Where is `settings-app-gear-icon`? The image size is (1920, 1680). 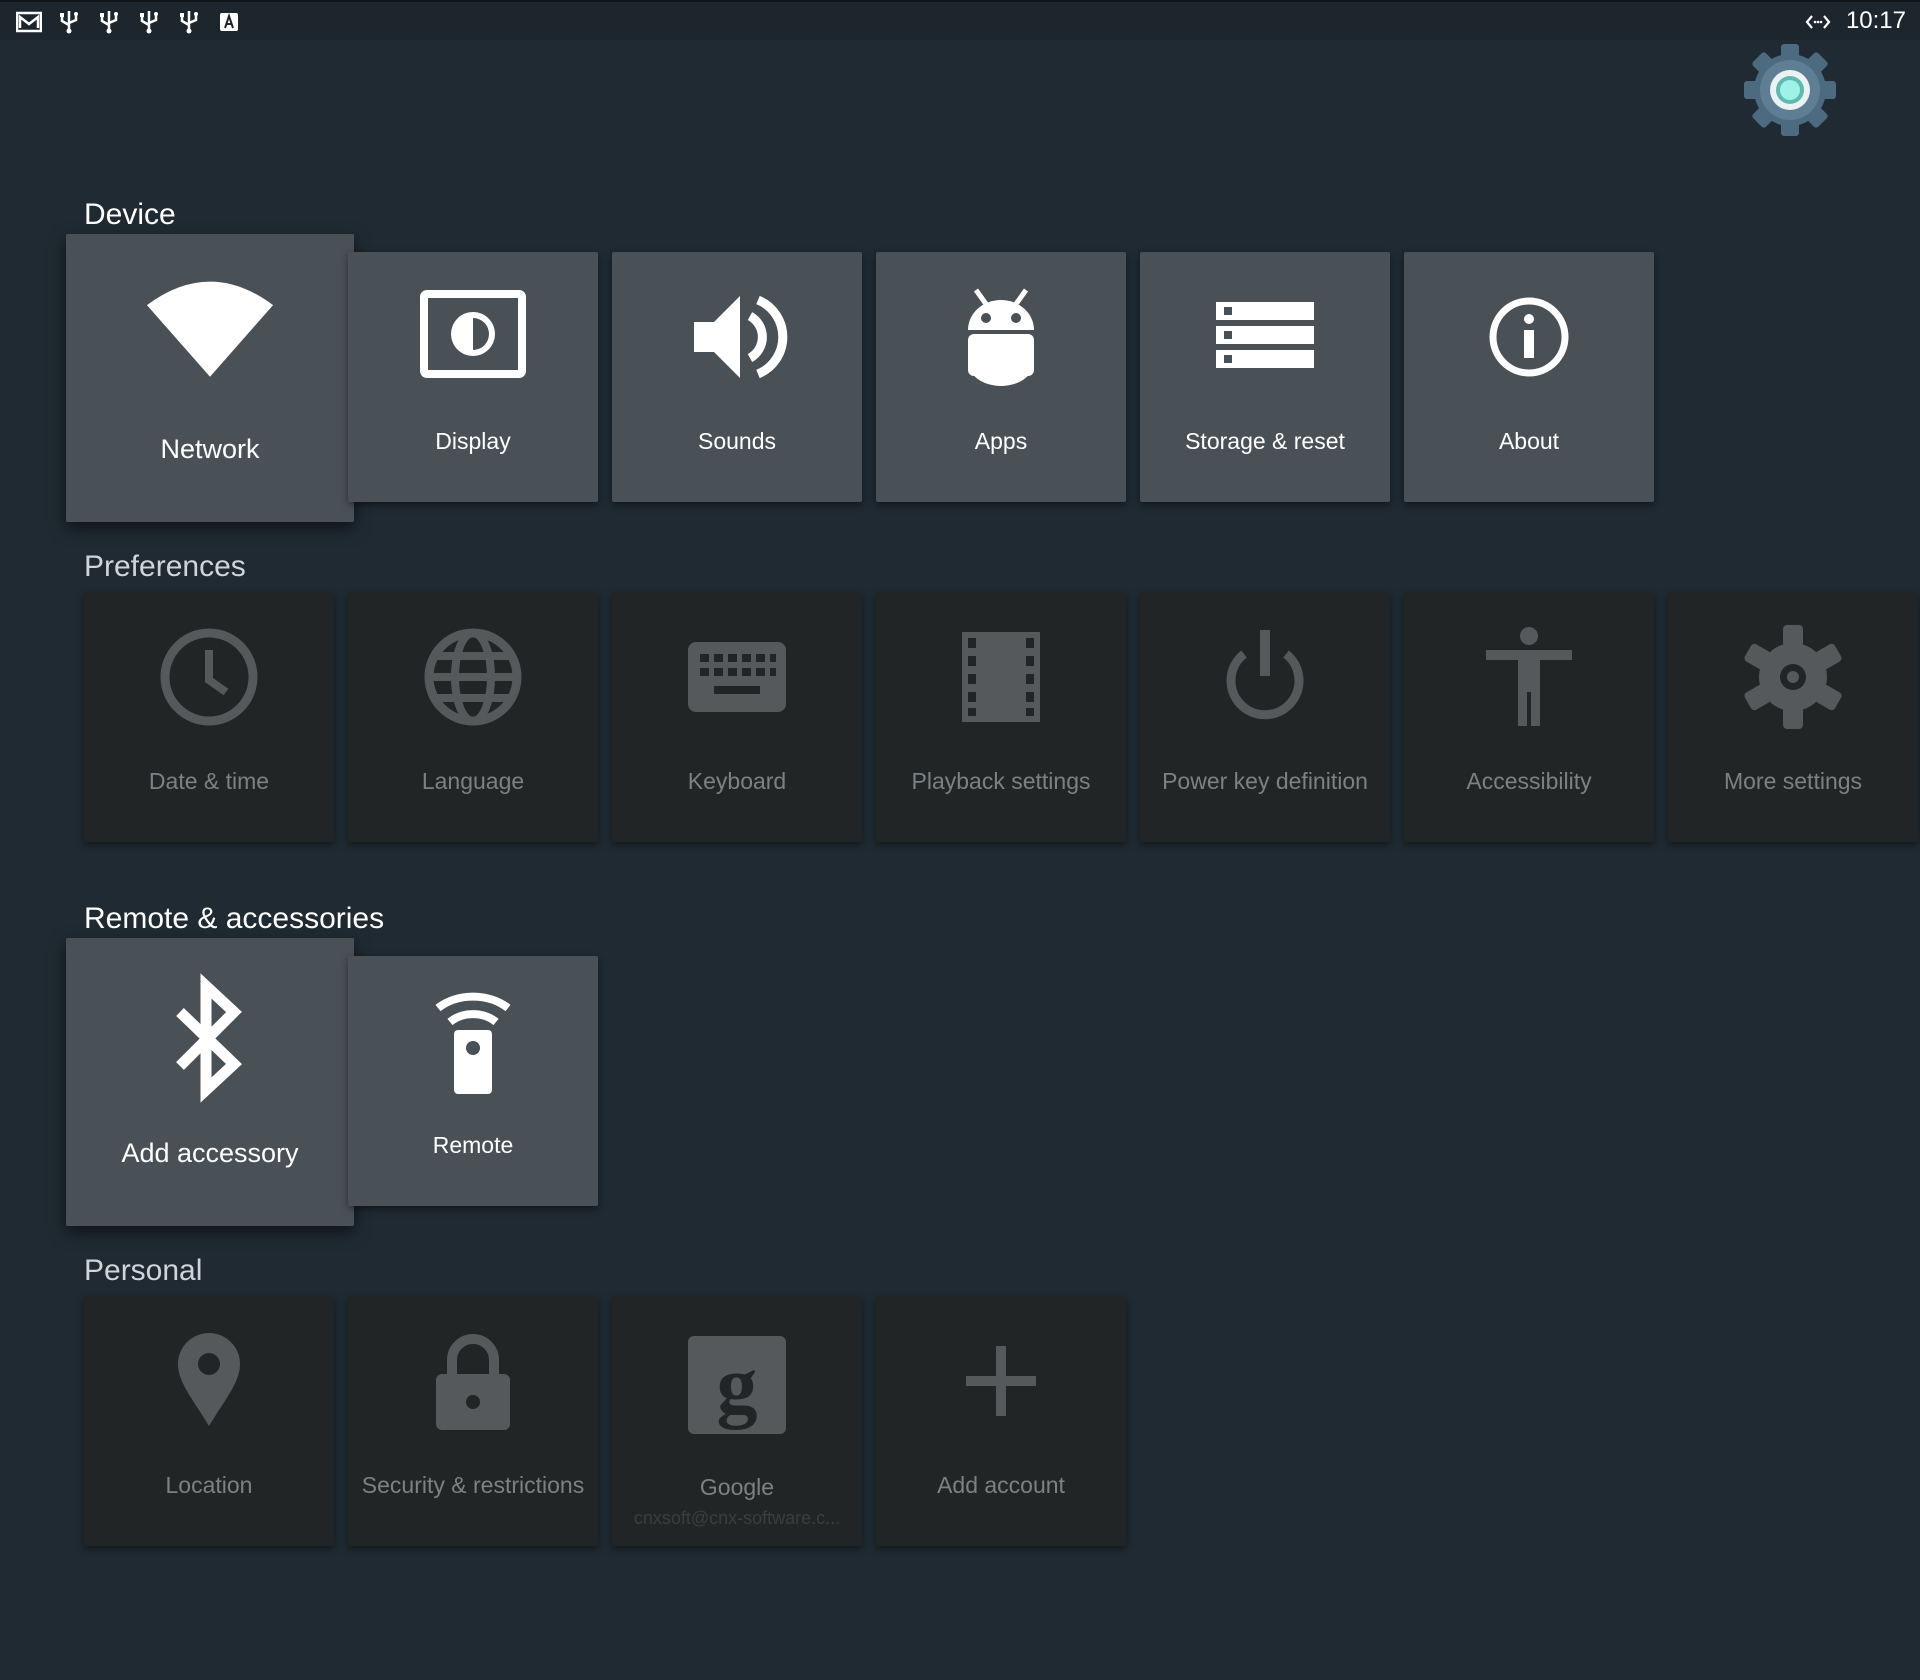
settings-app-gear-icon is located at coordinates (1790, 90).